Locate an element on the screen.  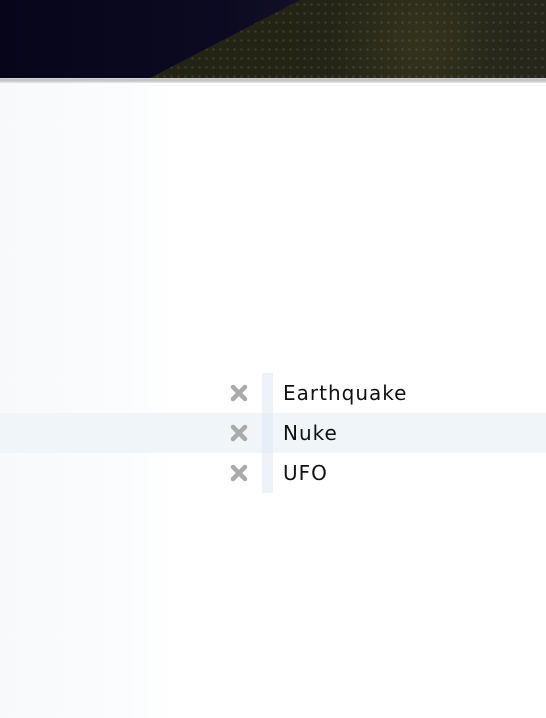
item-label: UFO is located at coordinates (305, 473).